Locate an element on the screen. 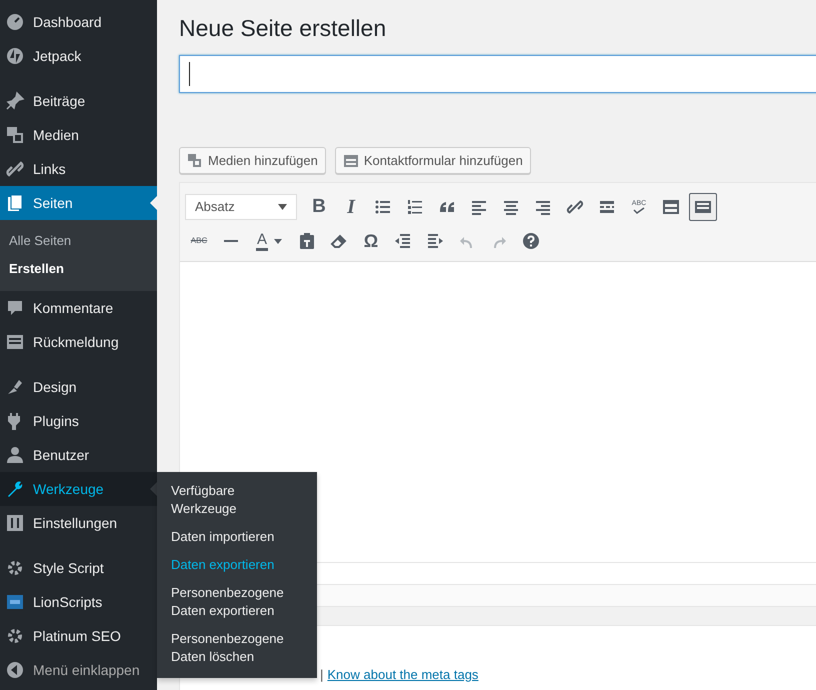 Image resolution: width=816 pixels, height=690 pixels. menu-item: LionScripts is located at coordinates (78, 602).